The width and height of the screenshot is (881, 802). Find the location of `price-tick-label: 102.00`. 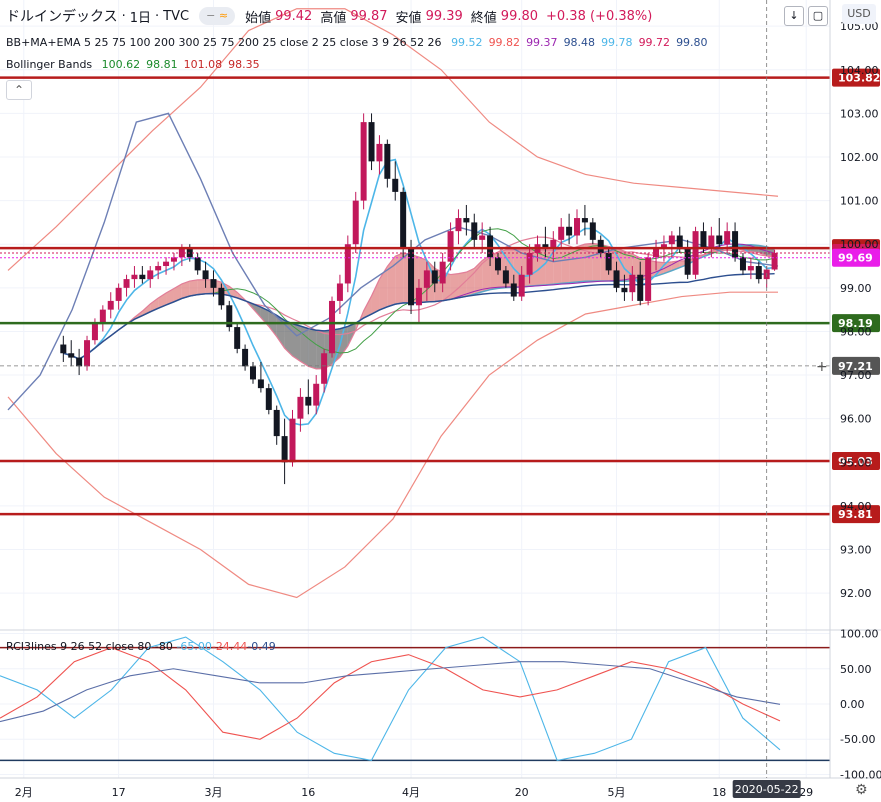

price-tick-label: 102.00 is located at coordinates (859, 157).